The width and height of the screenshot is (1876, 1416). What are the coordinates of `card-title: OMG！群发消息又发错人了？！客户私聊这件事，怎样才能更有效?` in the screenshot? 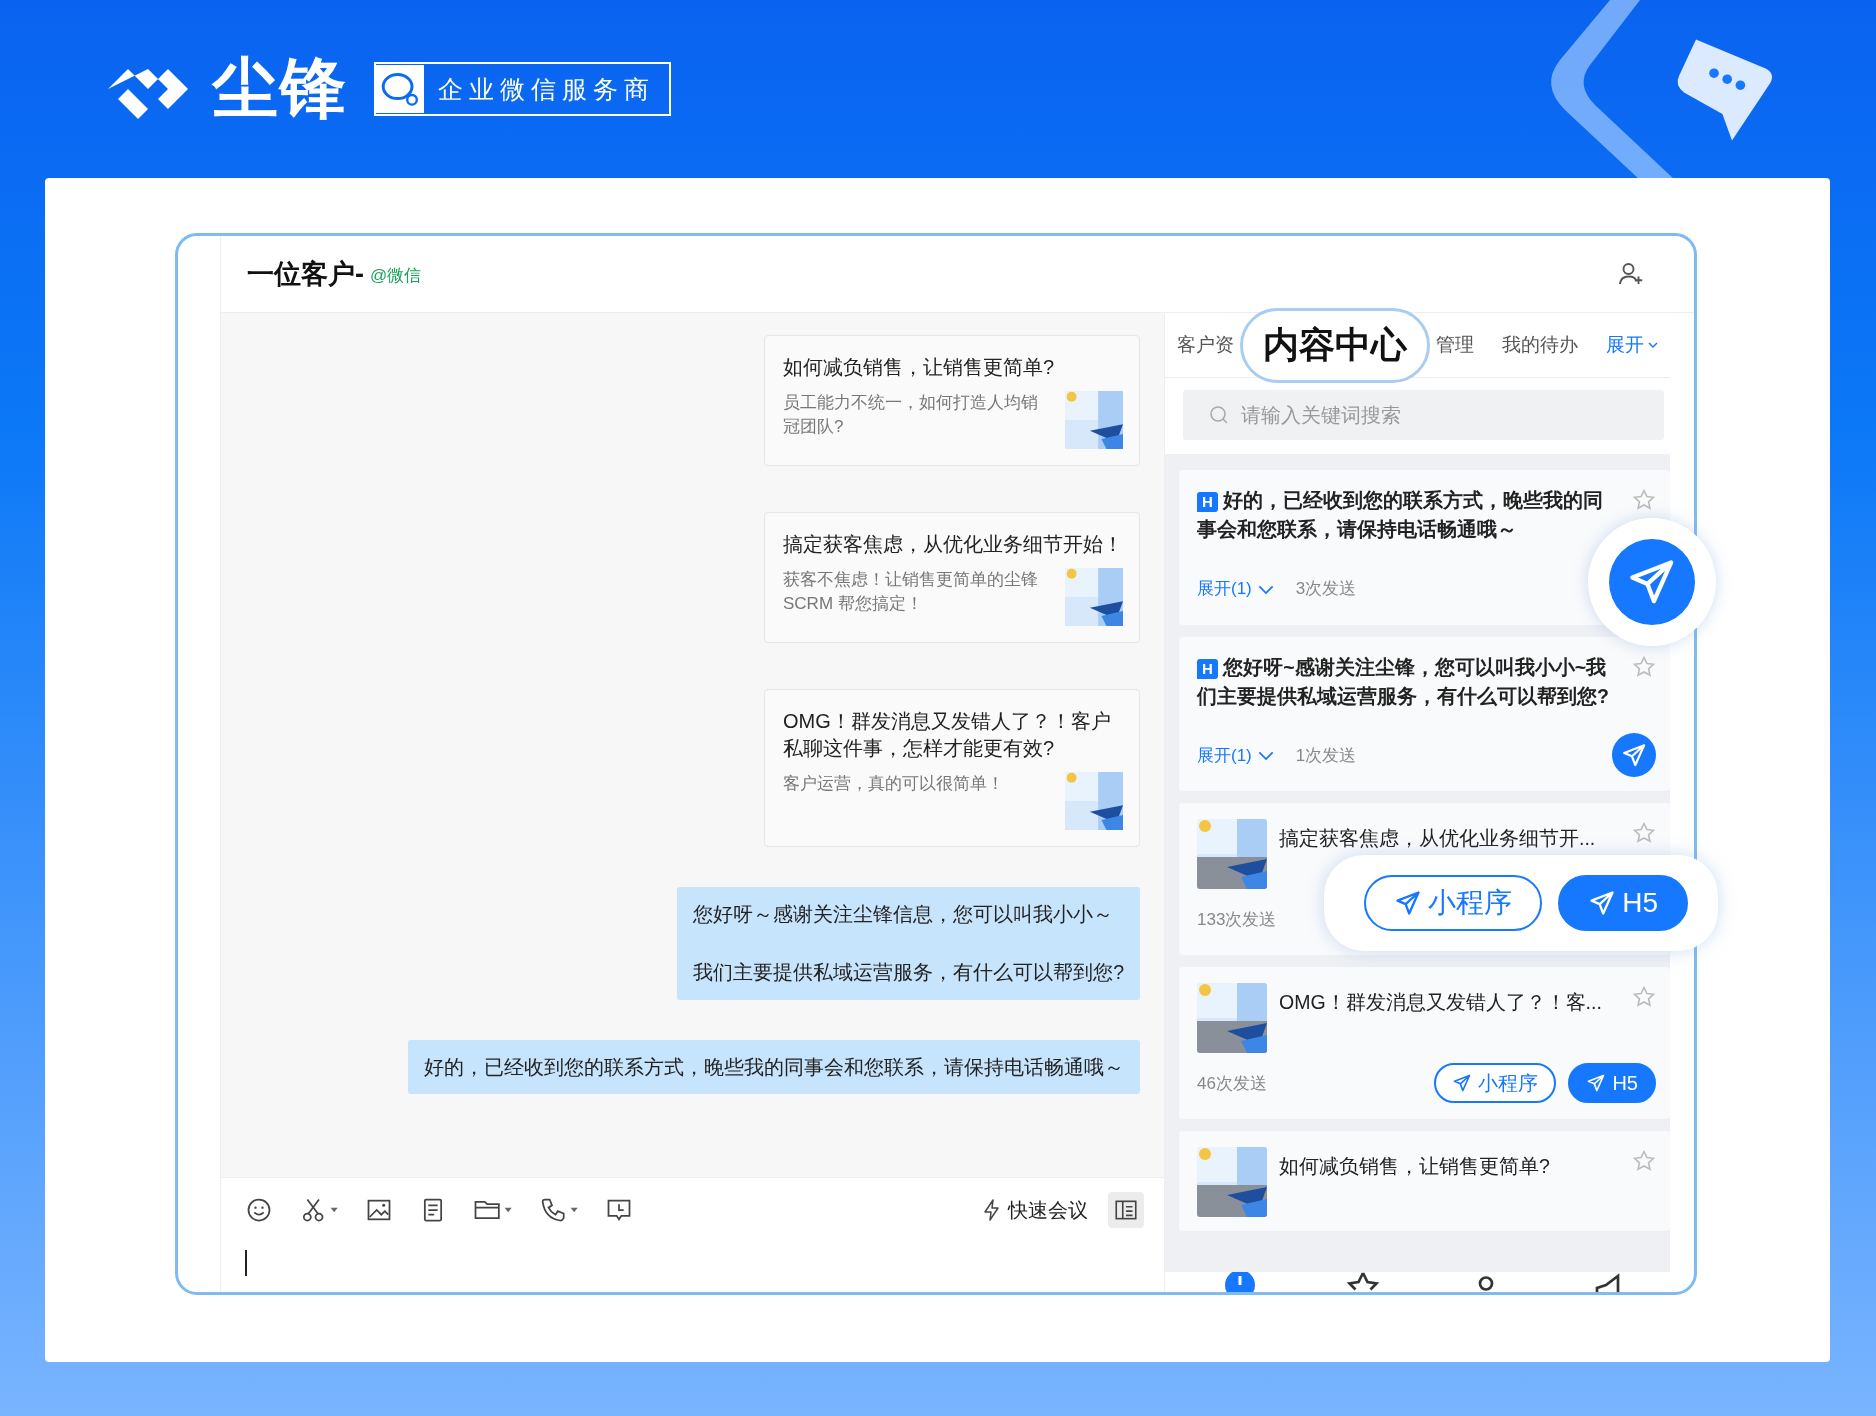 It's located at (947, 735).